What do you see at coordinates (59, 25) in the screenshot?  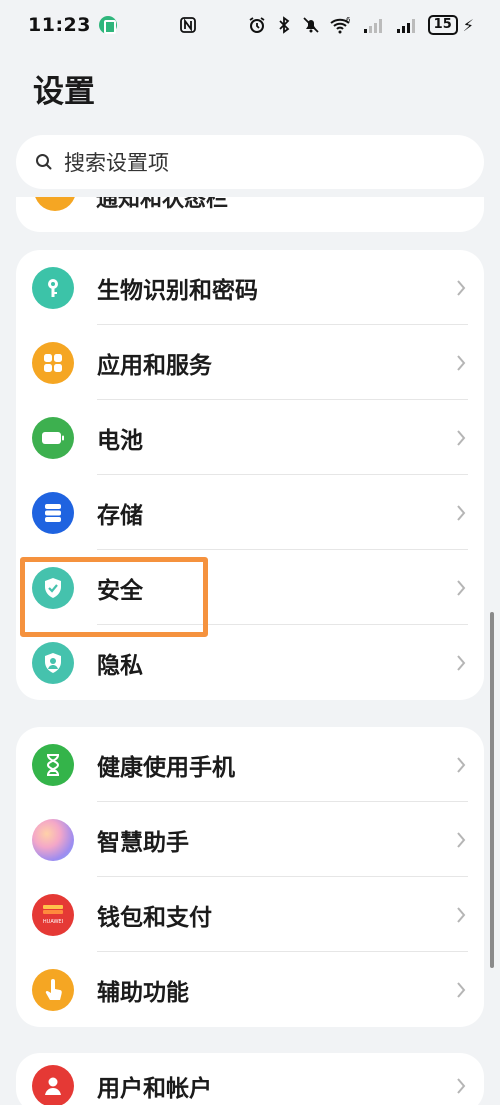 I see `status-time: 11:23` at bounding box center [59, 25].